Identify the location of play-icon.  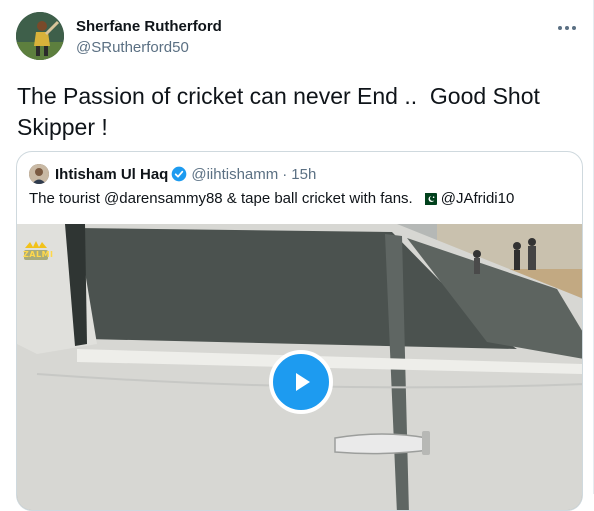
(303, 382).